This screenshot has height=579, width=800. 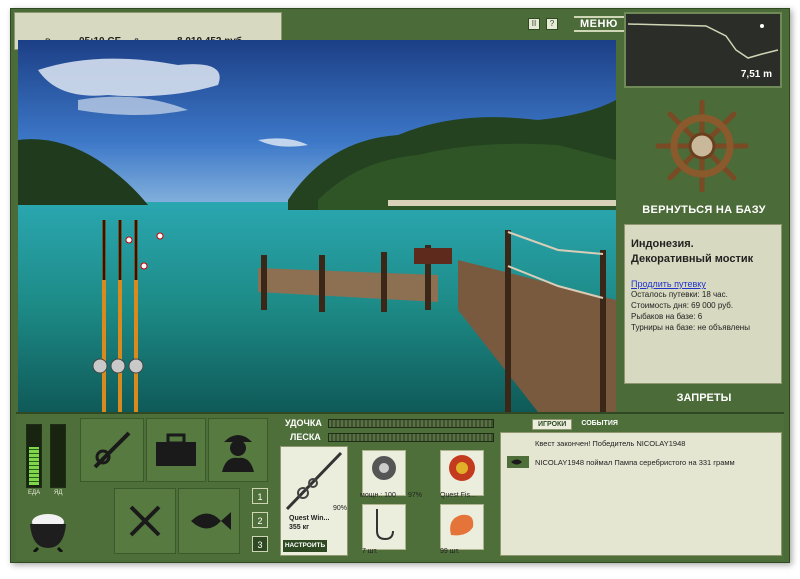 What do you see at coordinates (552, 424) in the screenshot?
I see `tab-players: ИГРОКИ` at bounding box center [552, 424].